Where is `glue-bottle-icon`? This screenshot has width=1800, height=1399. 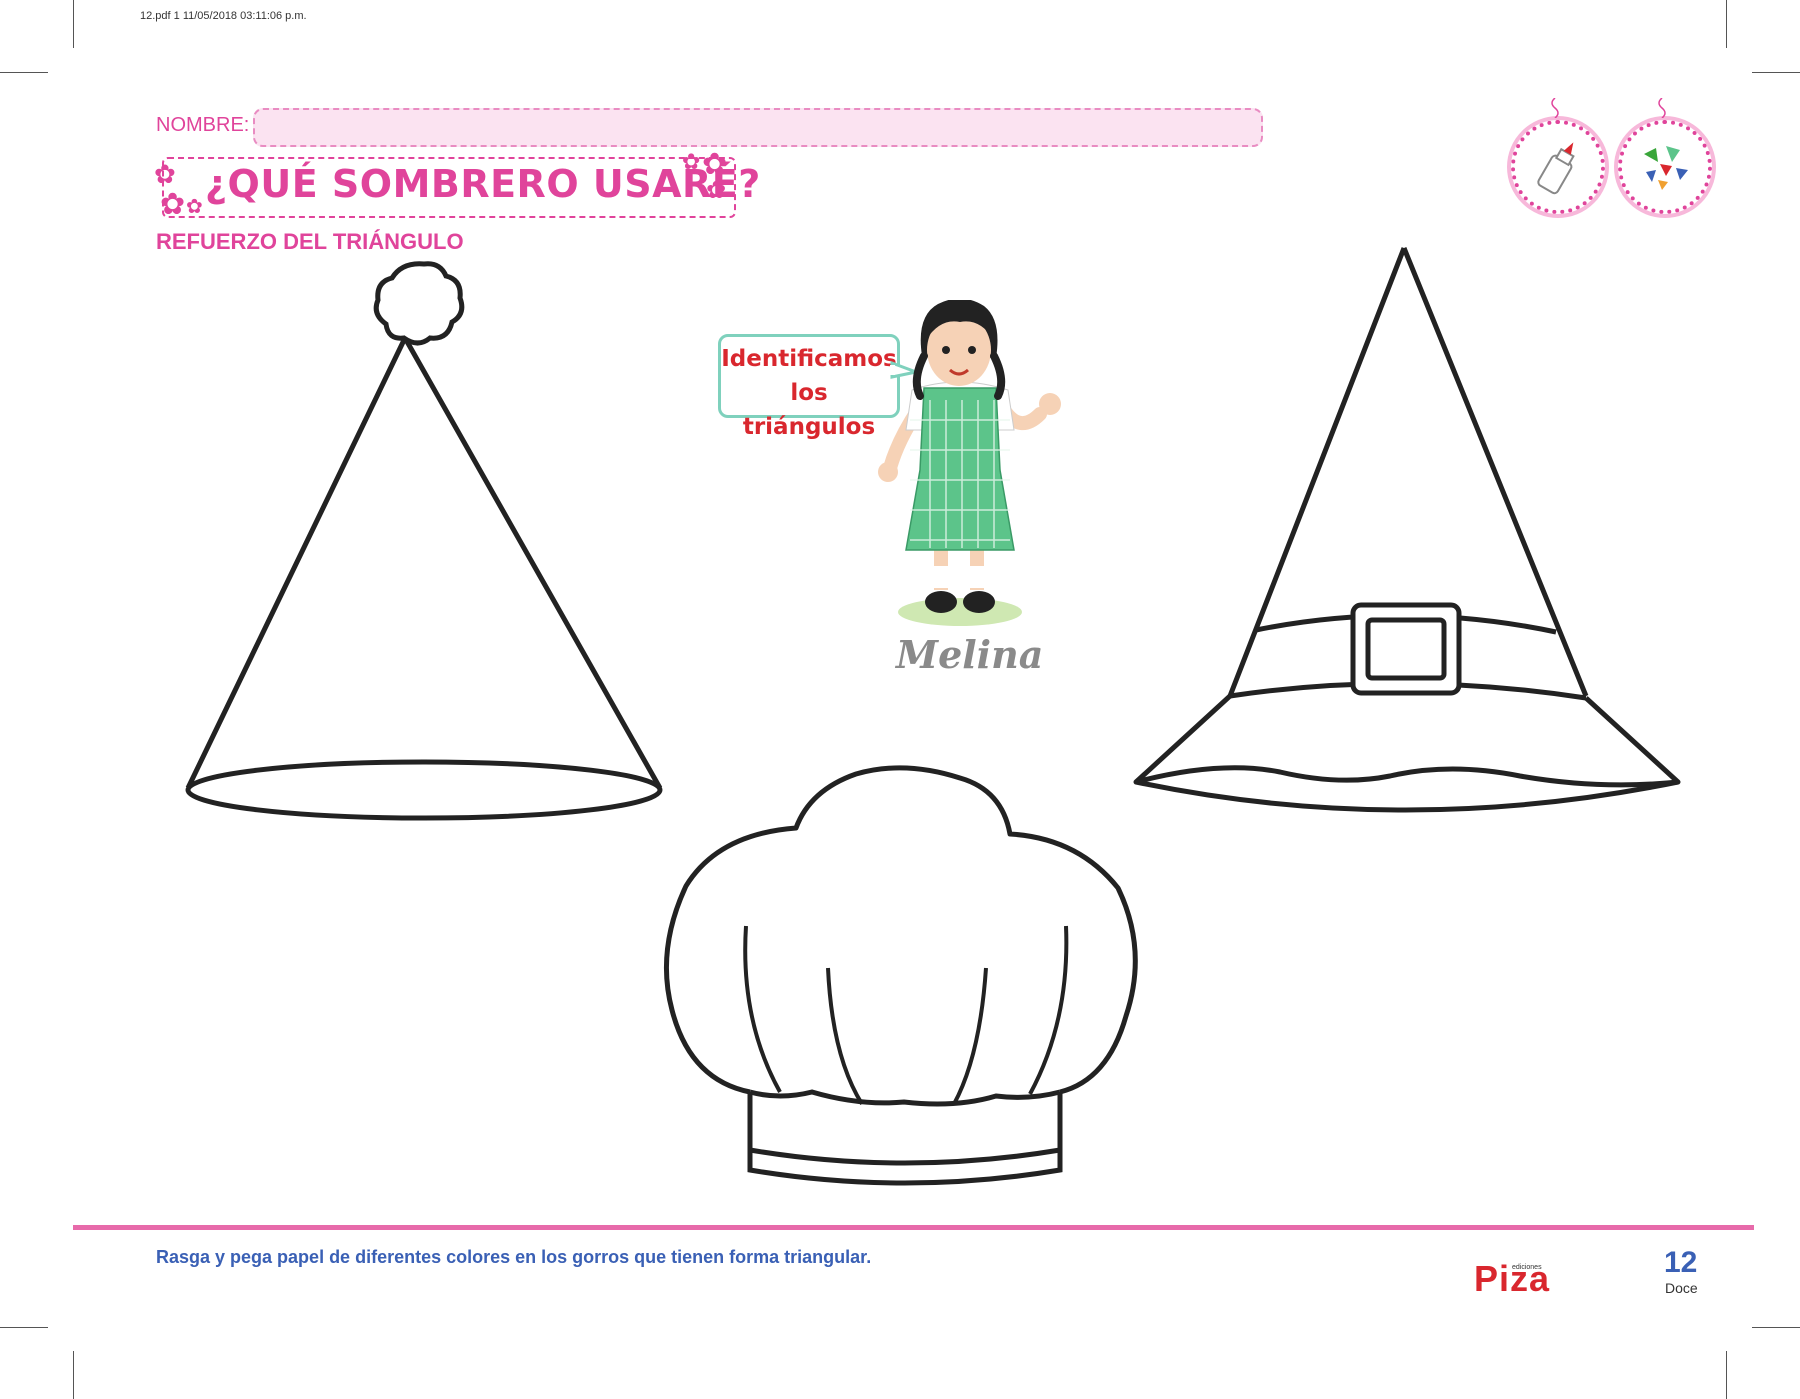
glue-bottle-icon is located at coordinates (1558, 167).